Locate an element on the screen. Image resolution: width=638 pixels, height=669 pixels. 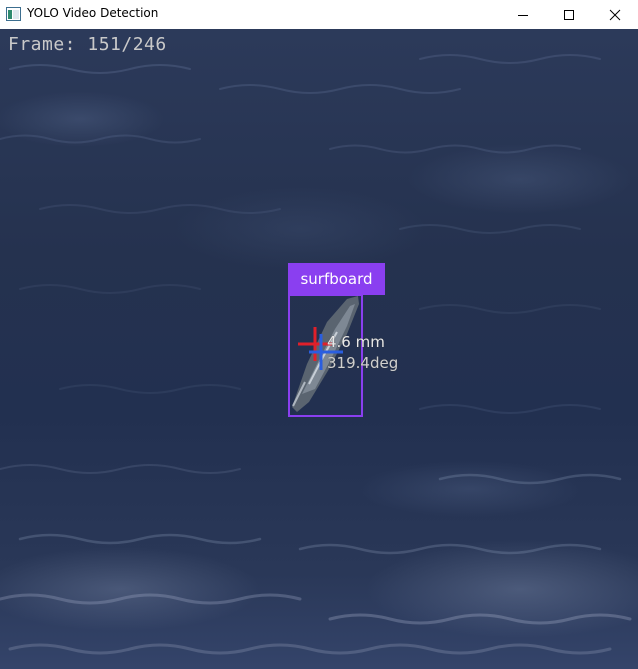
frame-counter: Frame: 151/246 is located at coordinates (87, 44).